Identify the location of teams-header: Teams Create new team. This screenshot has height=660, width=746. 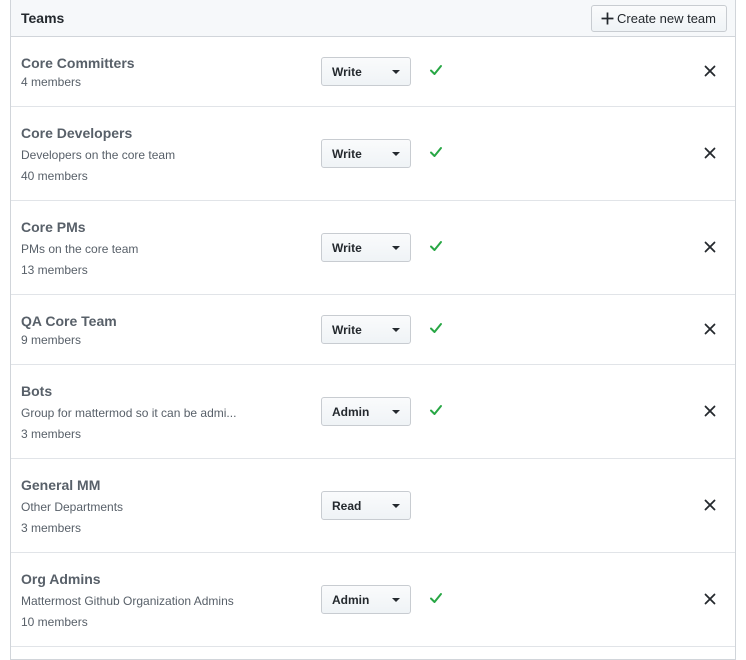
(373, 18).